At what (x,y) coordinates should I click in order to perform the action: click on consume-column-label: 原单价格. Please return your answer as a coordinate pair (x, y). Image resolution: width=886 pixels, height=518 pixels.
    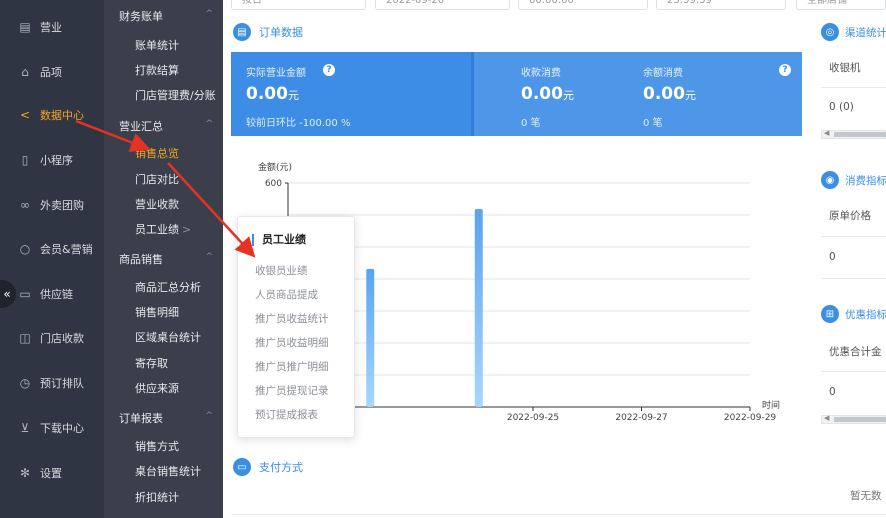
    Looking at the image, I should click on (850, 216).